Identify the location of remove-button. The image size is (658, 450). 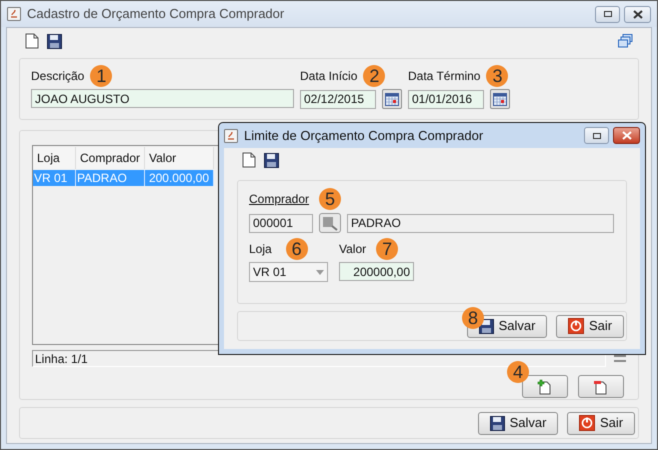
(601, 386).